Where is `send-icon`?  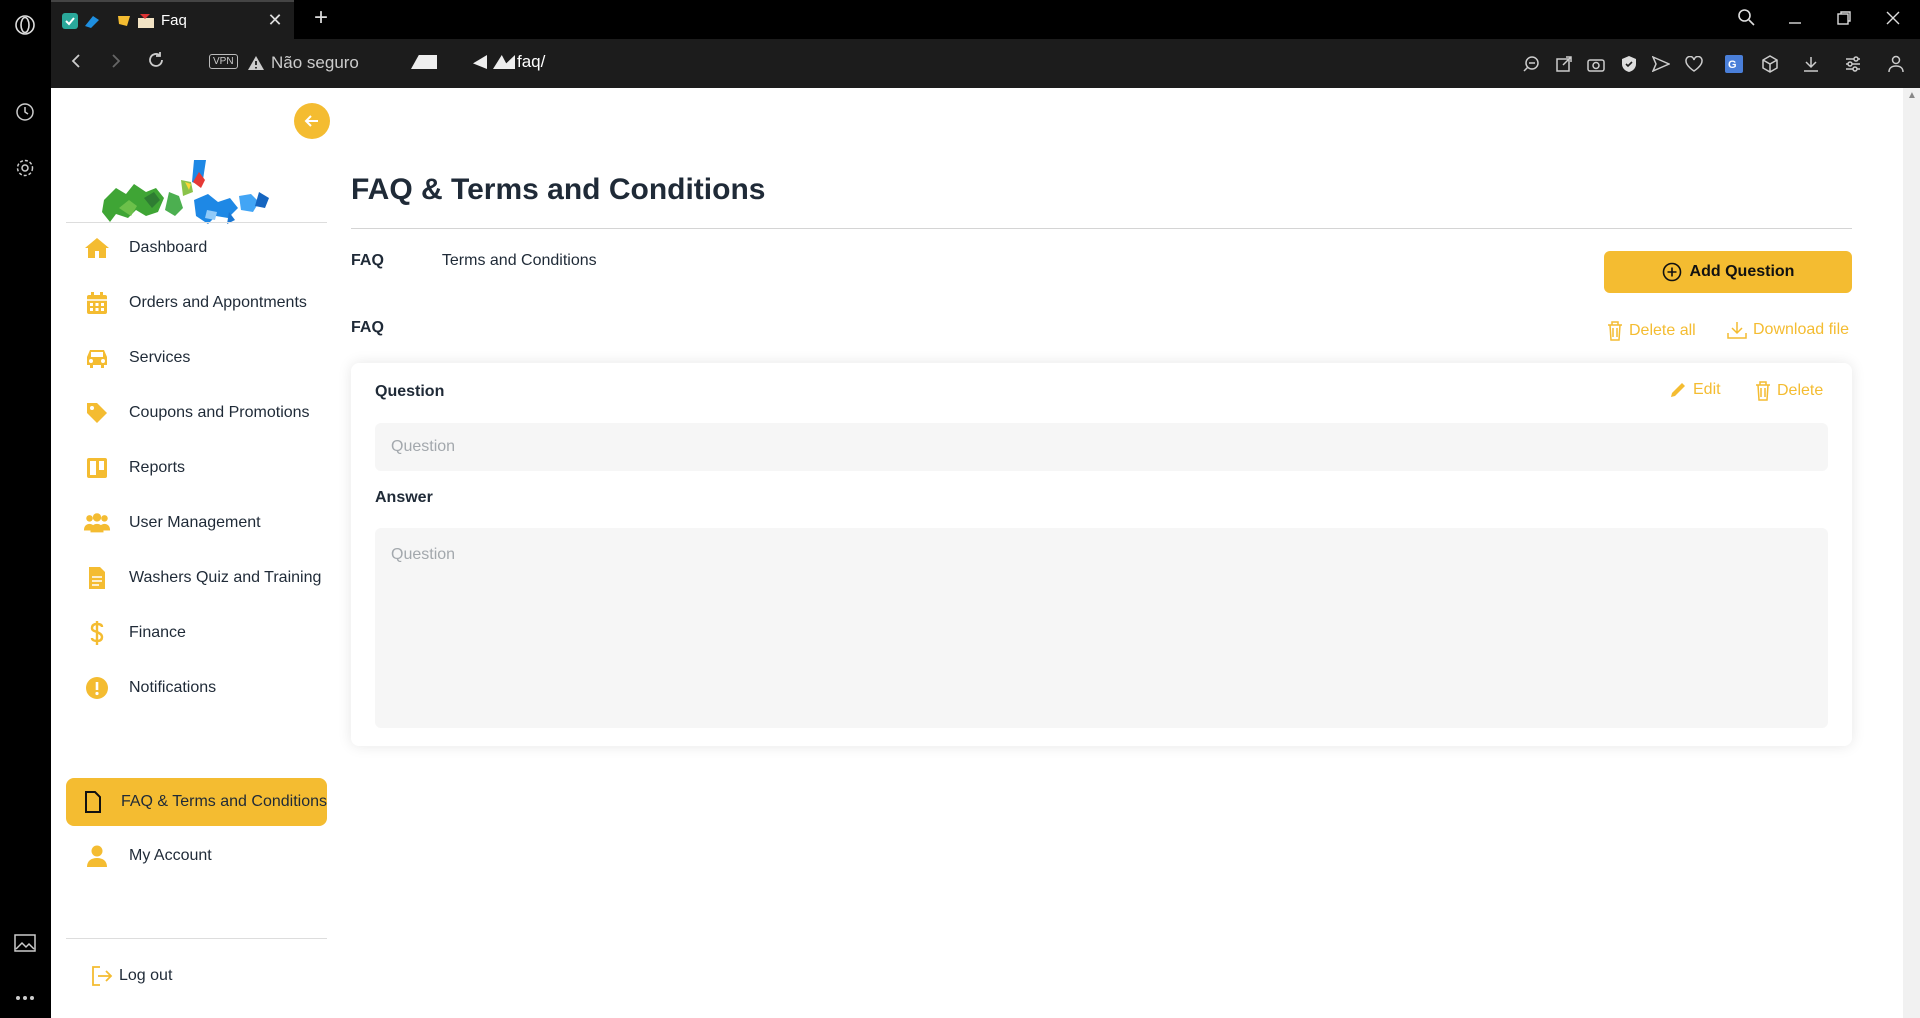
send-icon is located at coordinates (1661, 64).